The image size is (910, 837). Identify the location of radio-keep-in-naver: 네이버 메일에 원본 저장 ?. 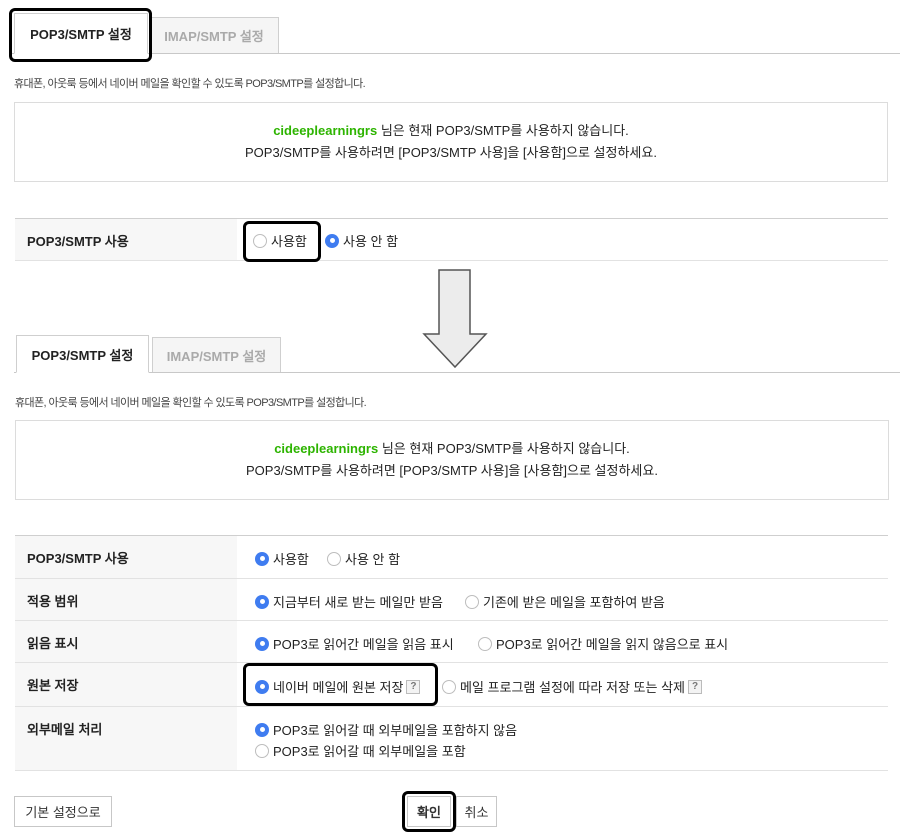
(338, 686).